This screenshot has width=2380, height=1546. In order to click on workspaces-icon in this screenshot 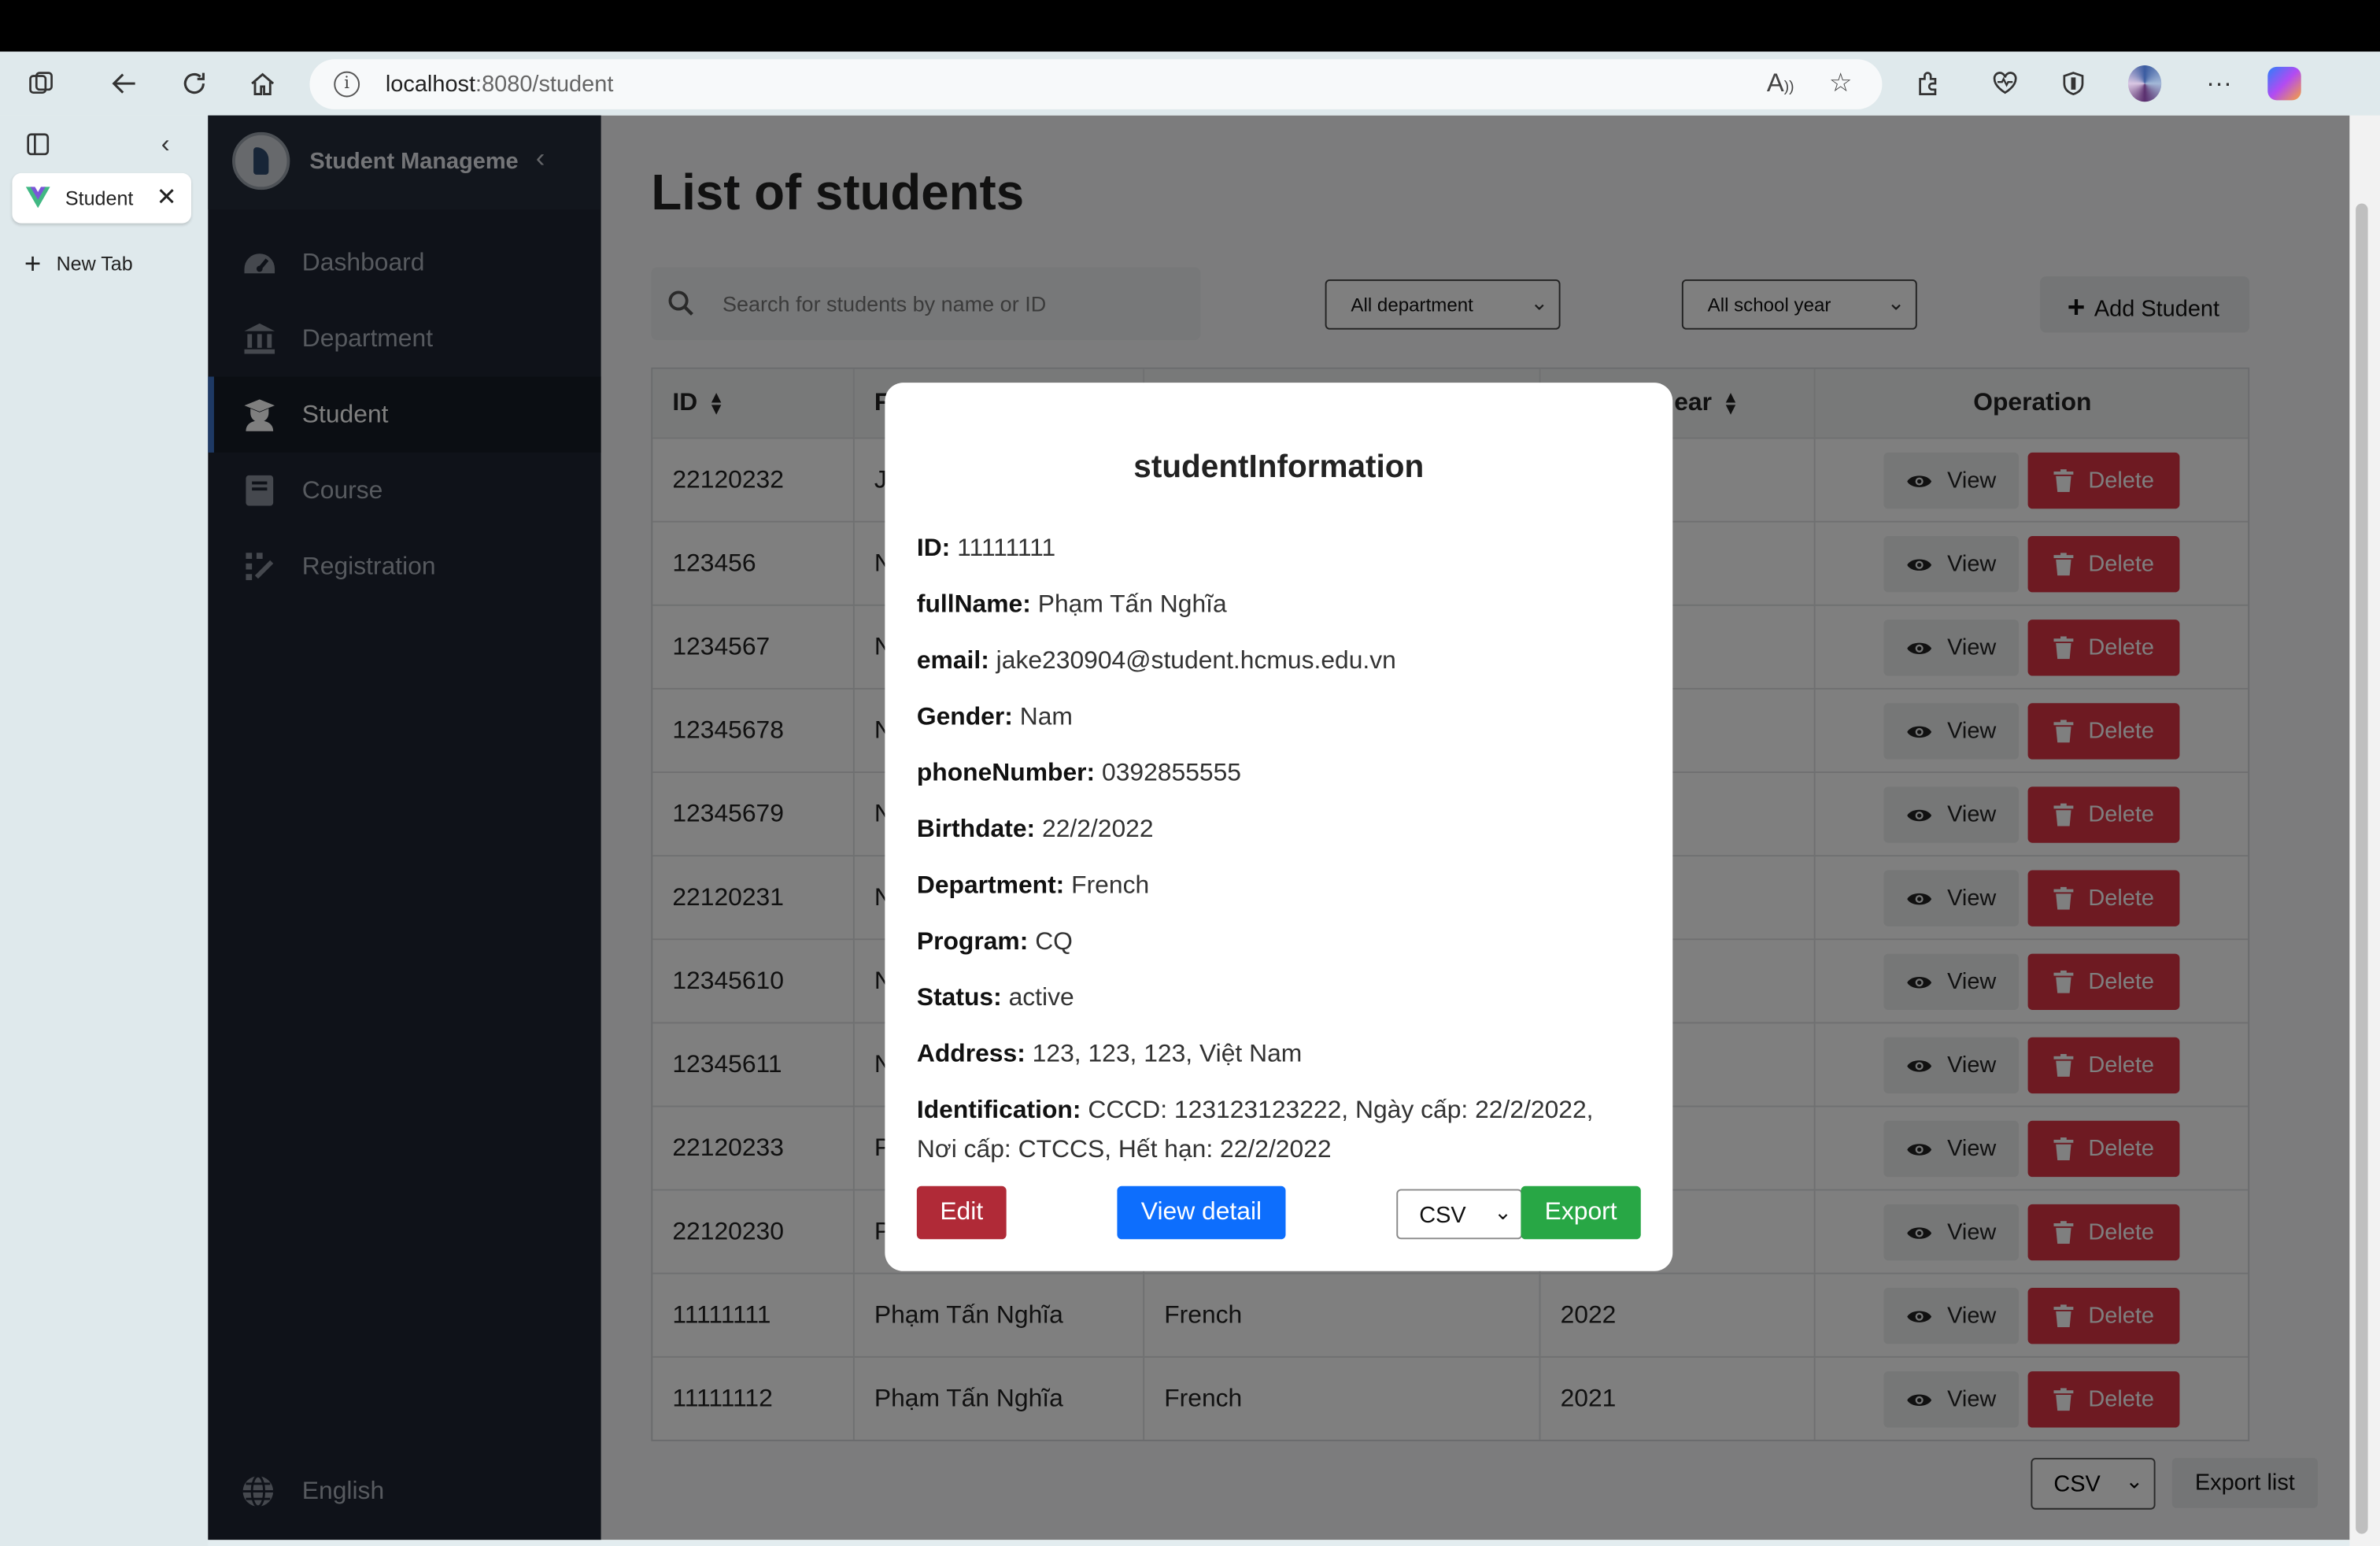, I will do `click(40, 83)`.